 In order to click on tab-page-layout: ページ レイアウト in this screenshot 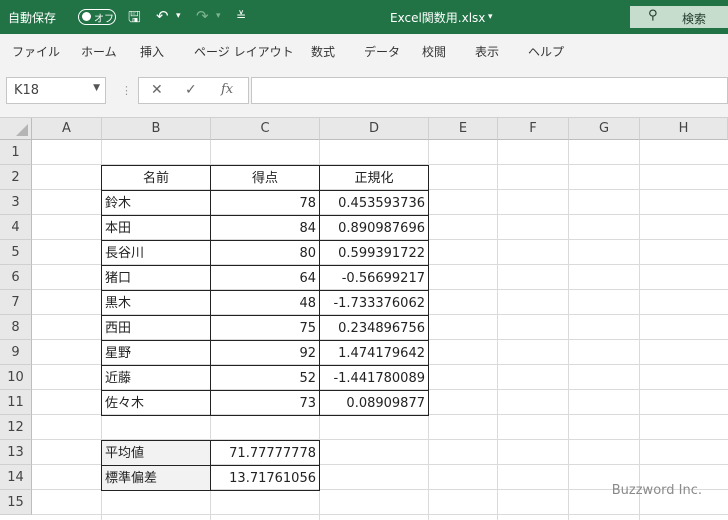, I will do `click(244, 51)`.